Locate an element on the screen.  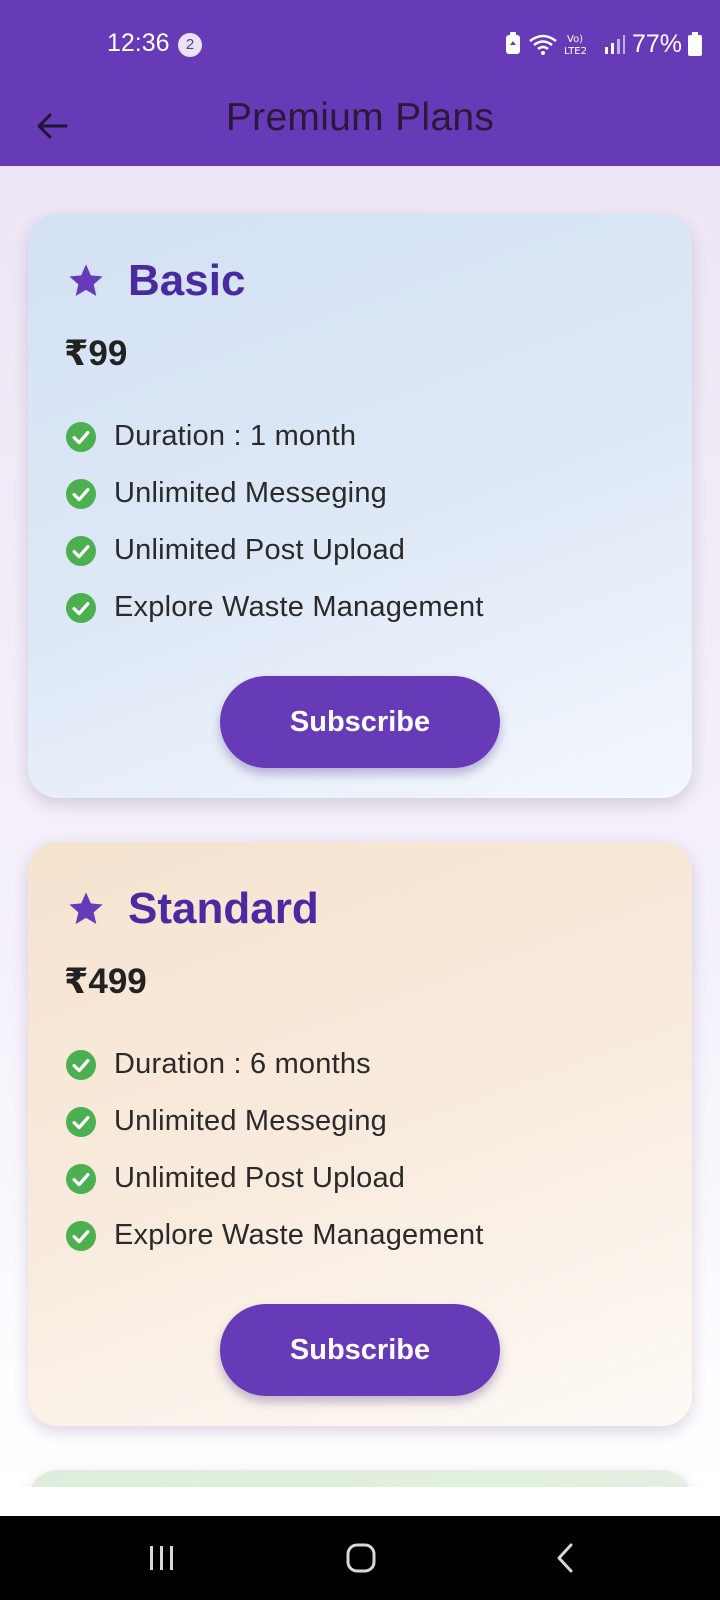
plan-name: Standard is located at coordinates (223, 908).